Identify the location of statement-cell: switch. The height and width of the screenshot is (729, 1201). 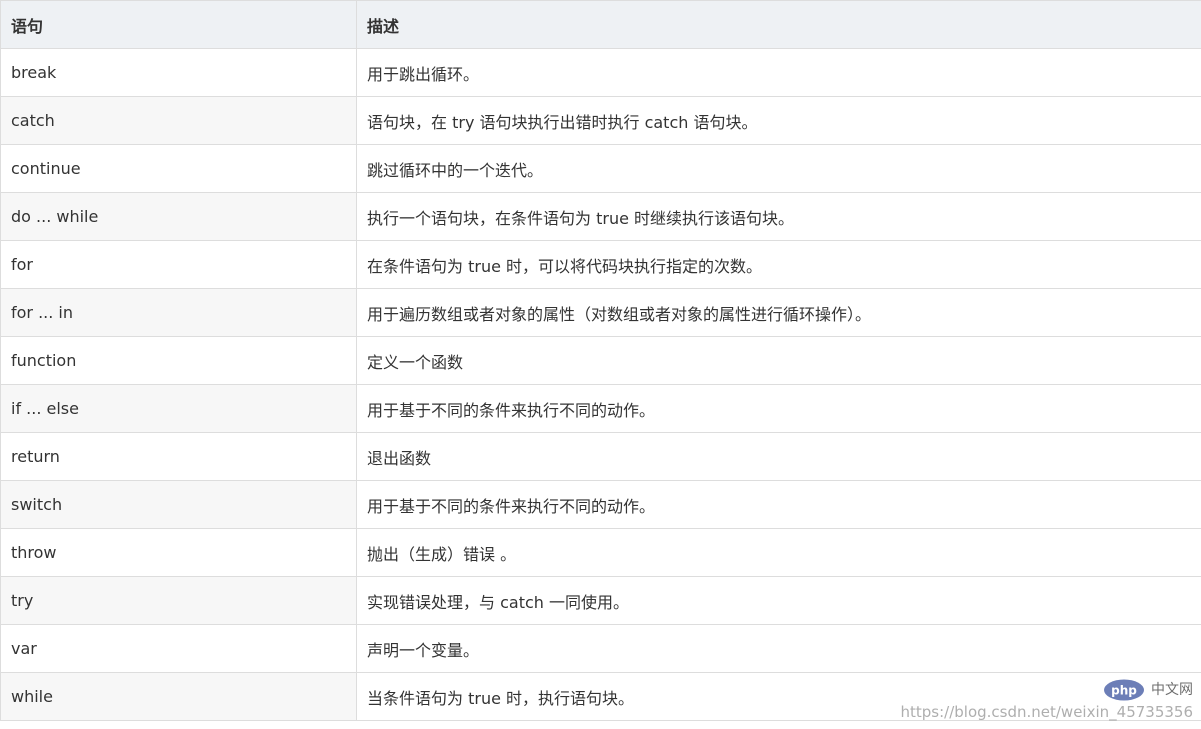
(178, 504).